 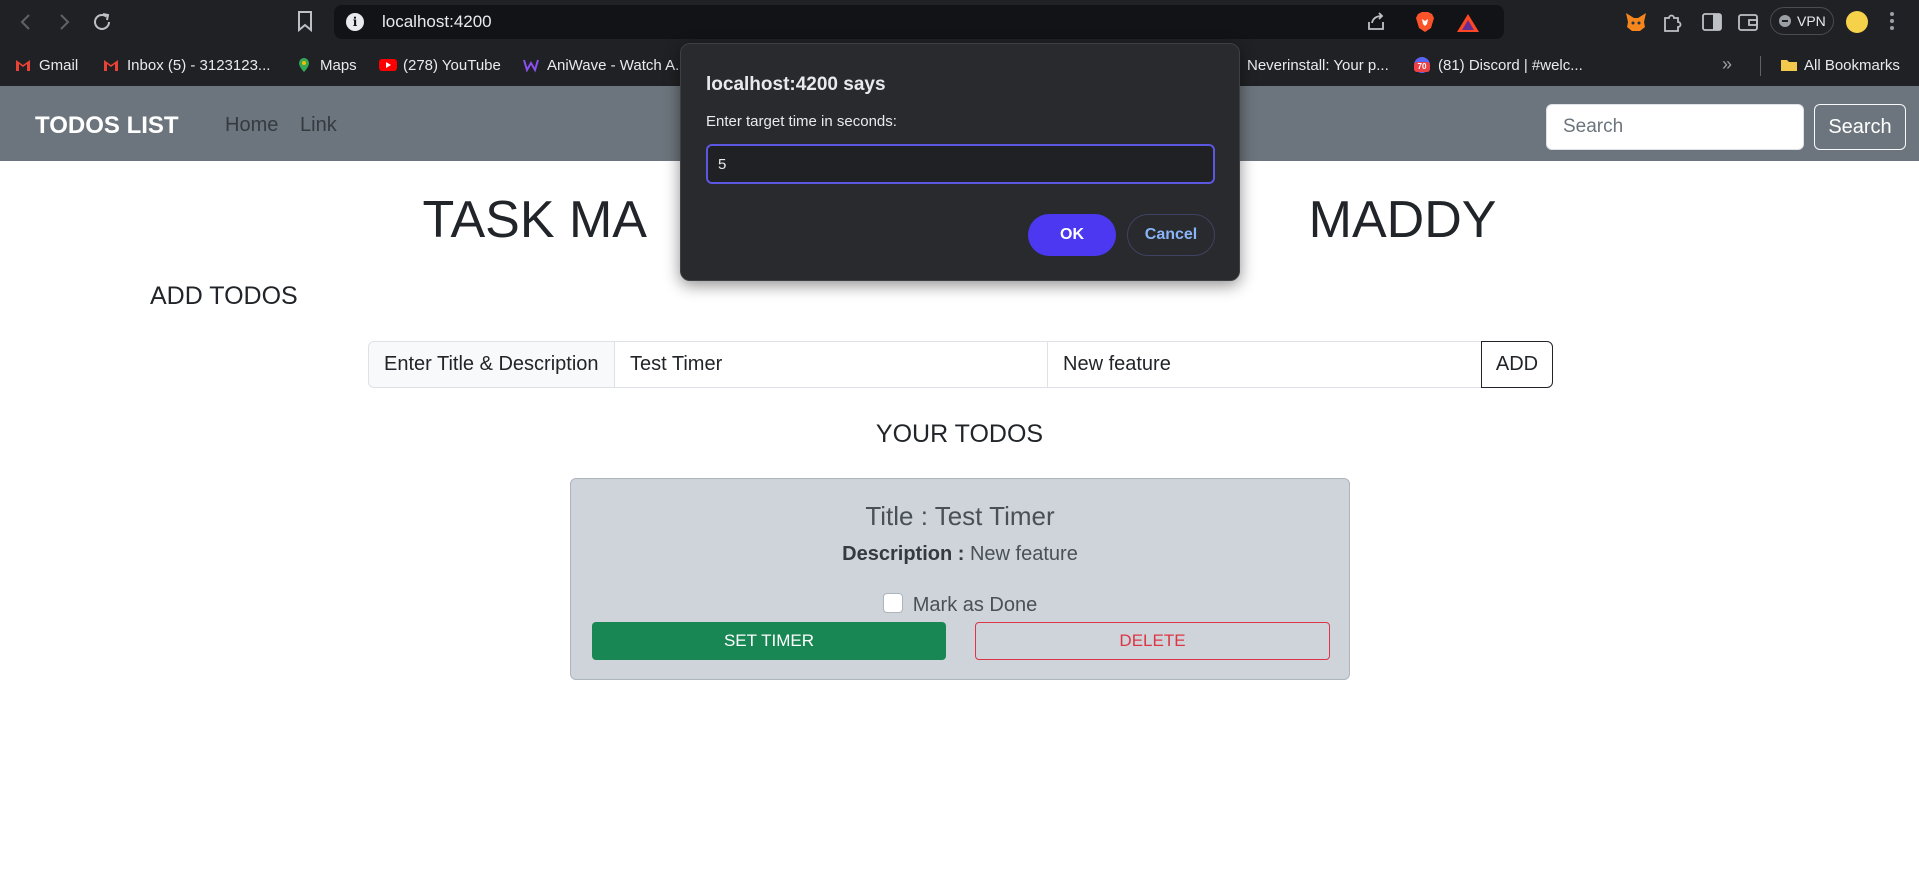 What do you see at coordinates (355, 22) in the screenshot?
I see `site-info-icon: i` at bounding box center [355, 22].